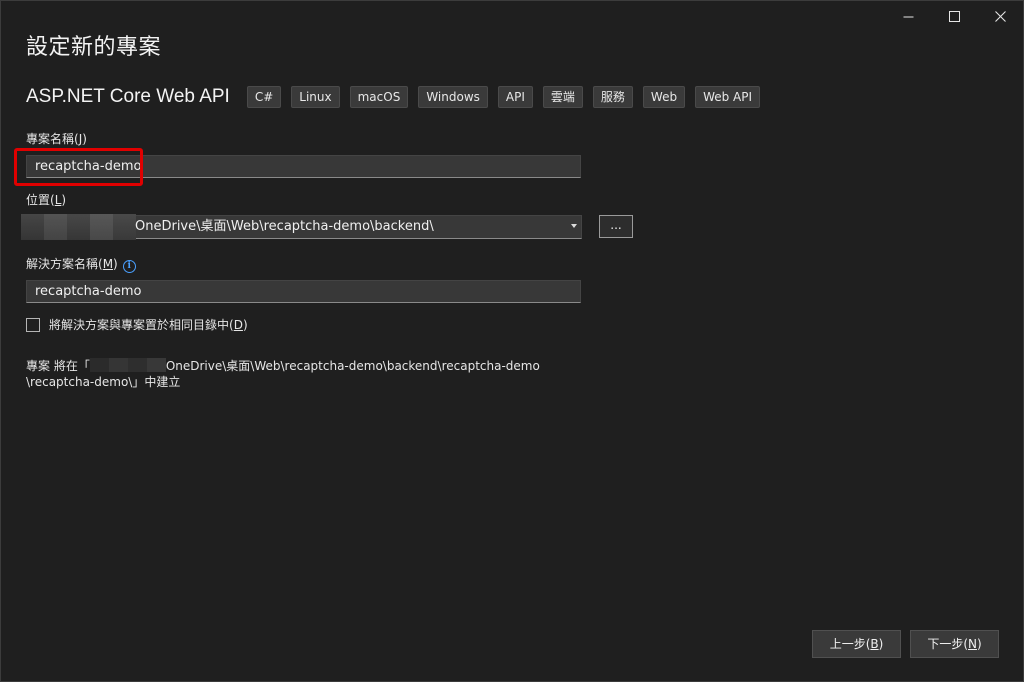 Image resolution: width=1024 pixels, height=682 pixels. What do you see at coordinates (612, 97) in the screenshot?
I see `tag: 服務` at bounding box center [612, 97].